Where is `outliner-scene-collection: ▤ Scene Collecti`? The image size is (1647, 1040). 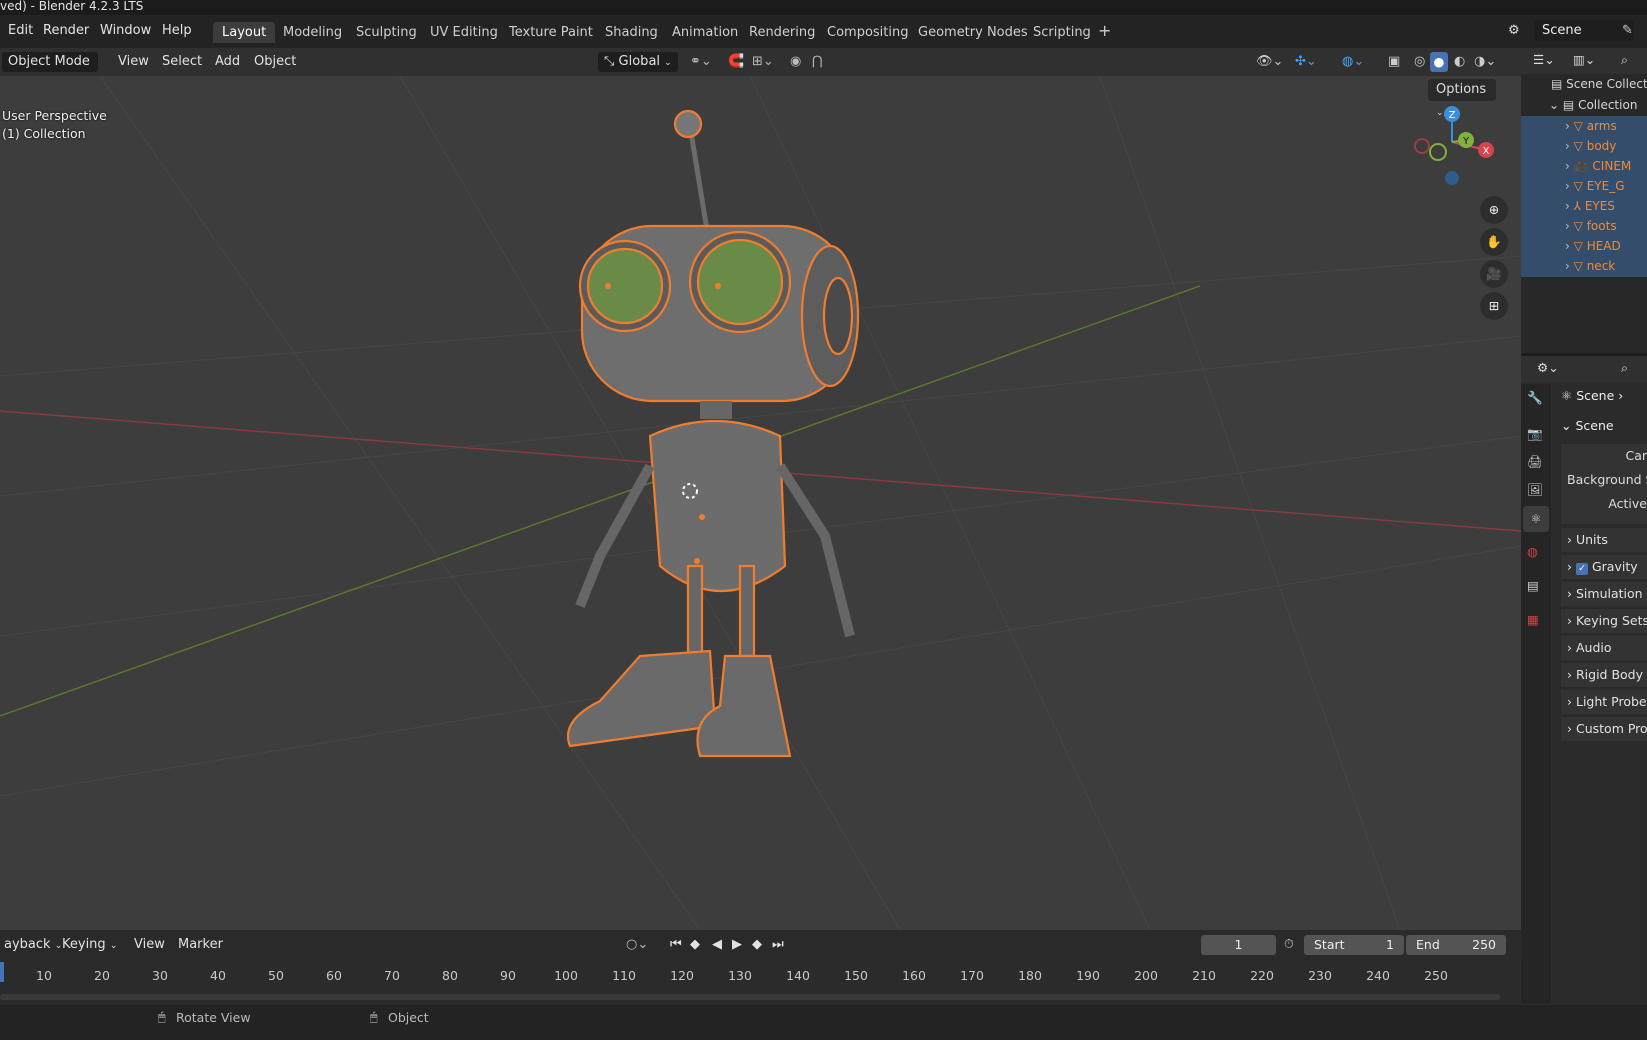 outliner-scene-collection: ▤ Scene Collecti is located at coordinates (1584, 84).